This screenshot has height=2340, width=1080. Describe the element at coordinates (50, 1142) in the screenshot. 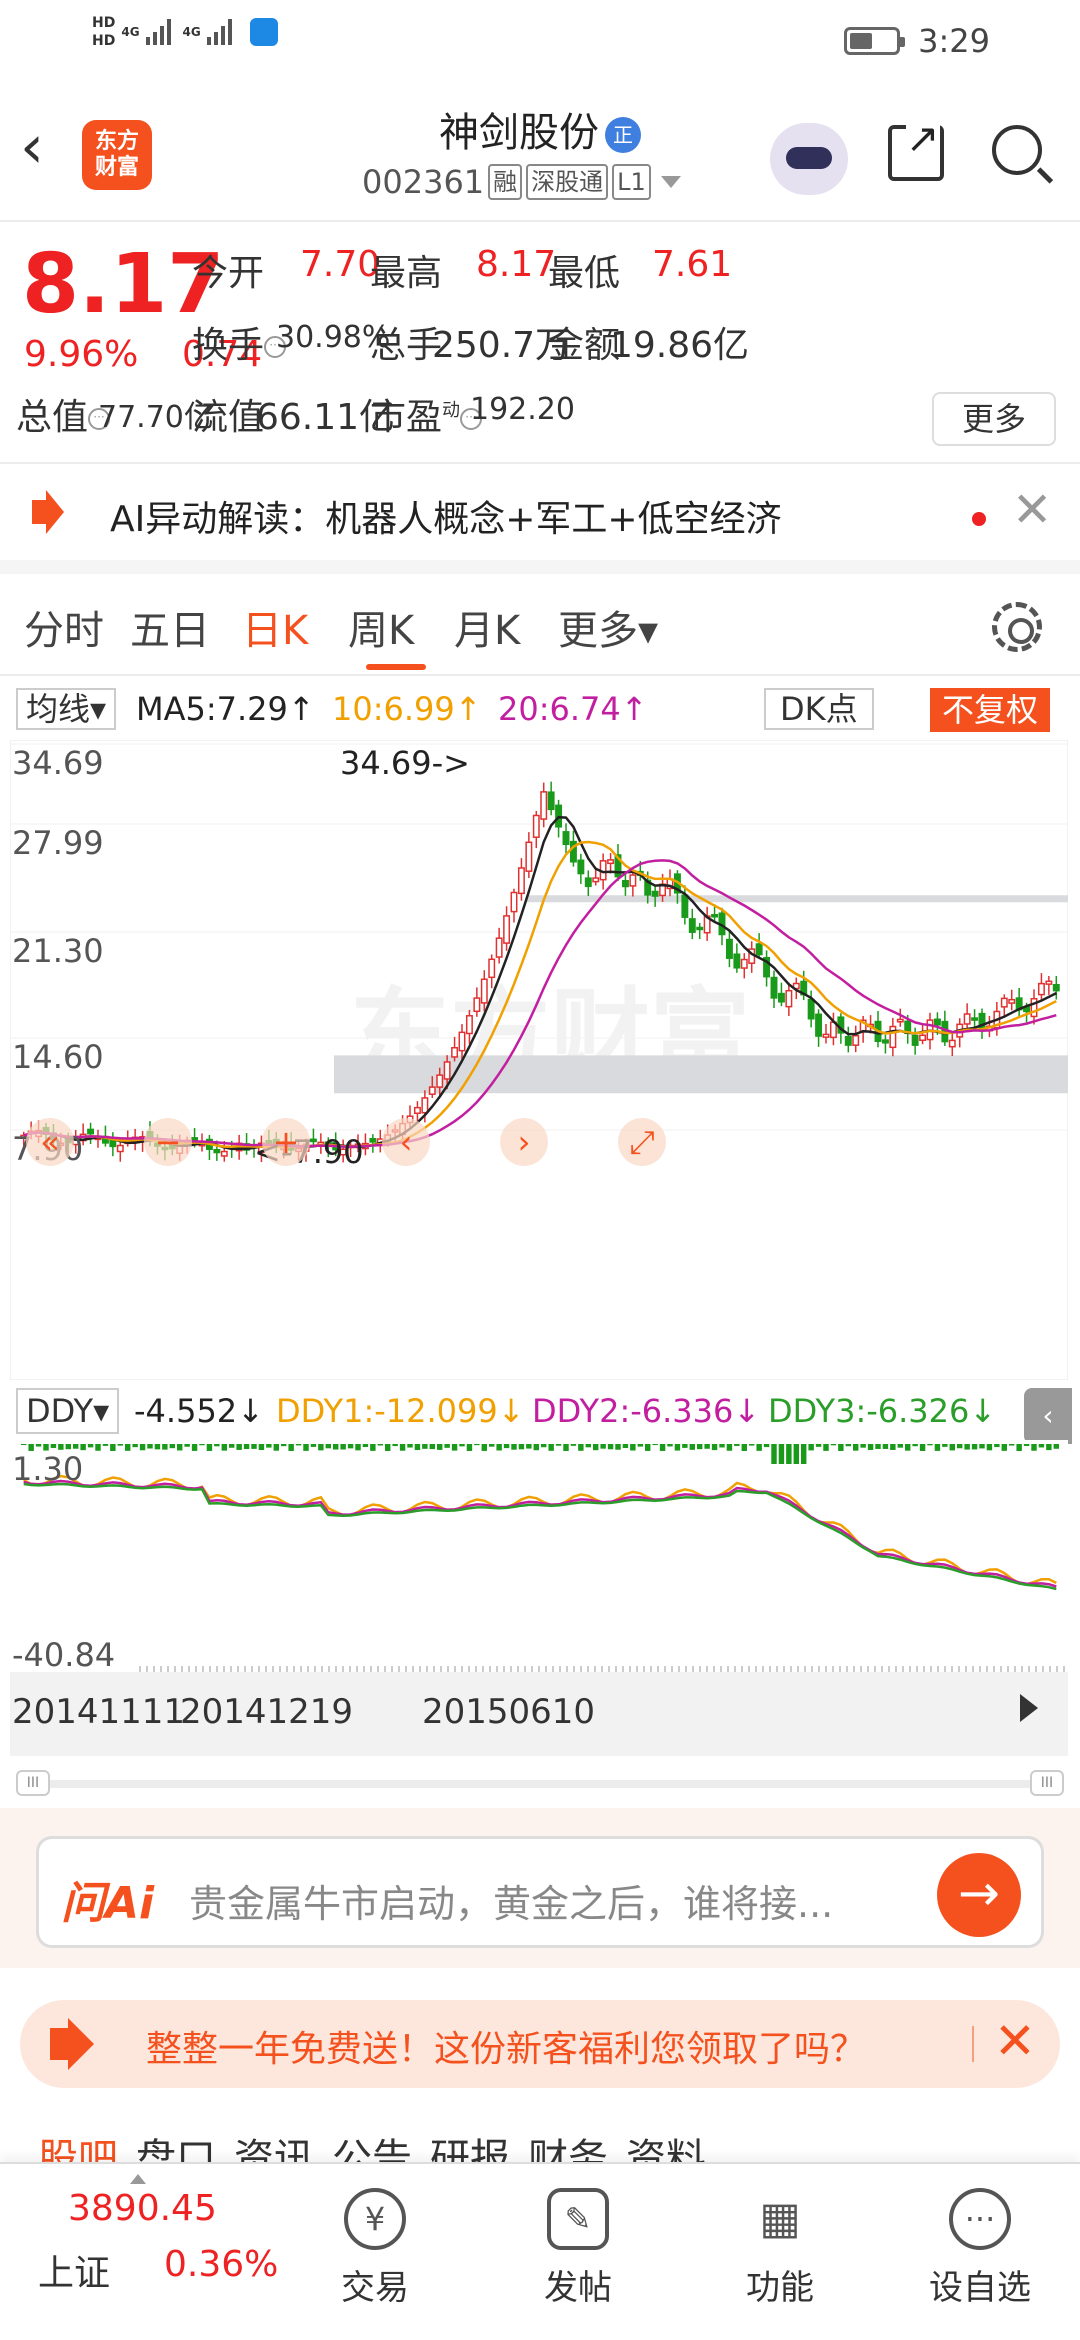

I see `rewind-icon: «` at that location.